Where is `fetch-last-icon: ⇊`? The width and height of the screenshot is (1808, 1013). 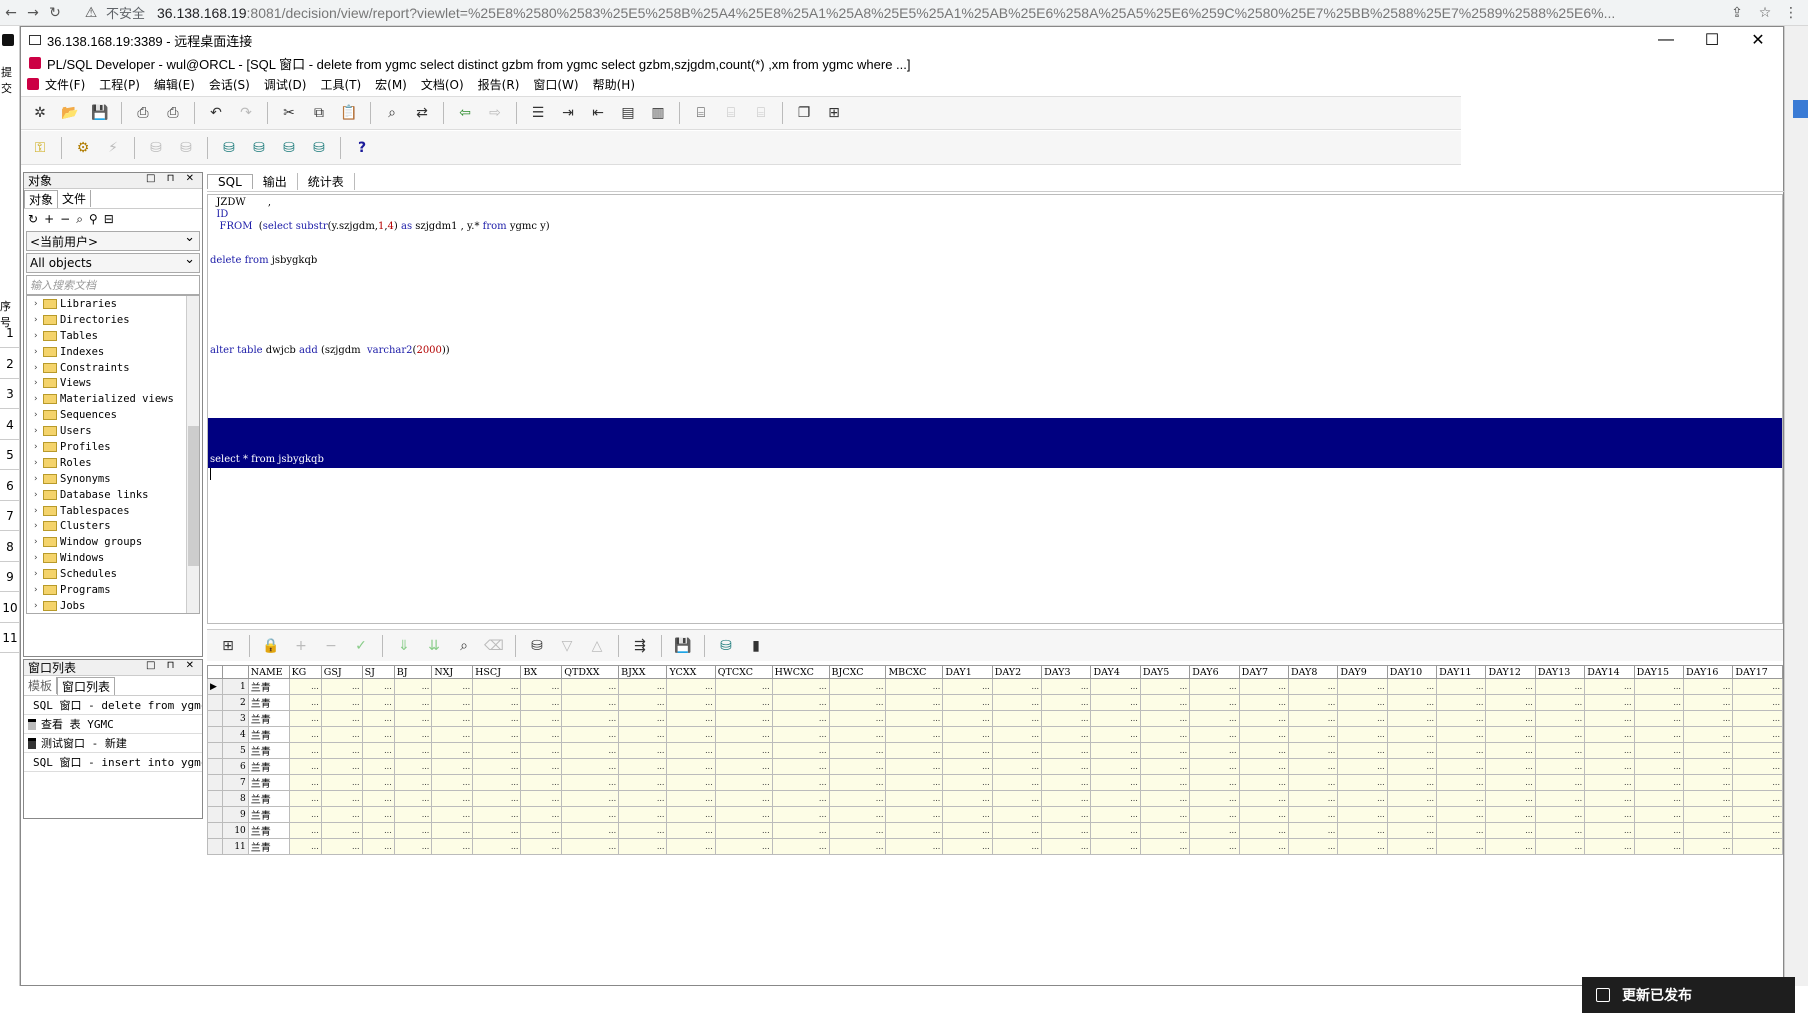
fetch-last-icon: ⇊ is located at coordinates (434, 646).